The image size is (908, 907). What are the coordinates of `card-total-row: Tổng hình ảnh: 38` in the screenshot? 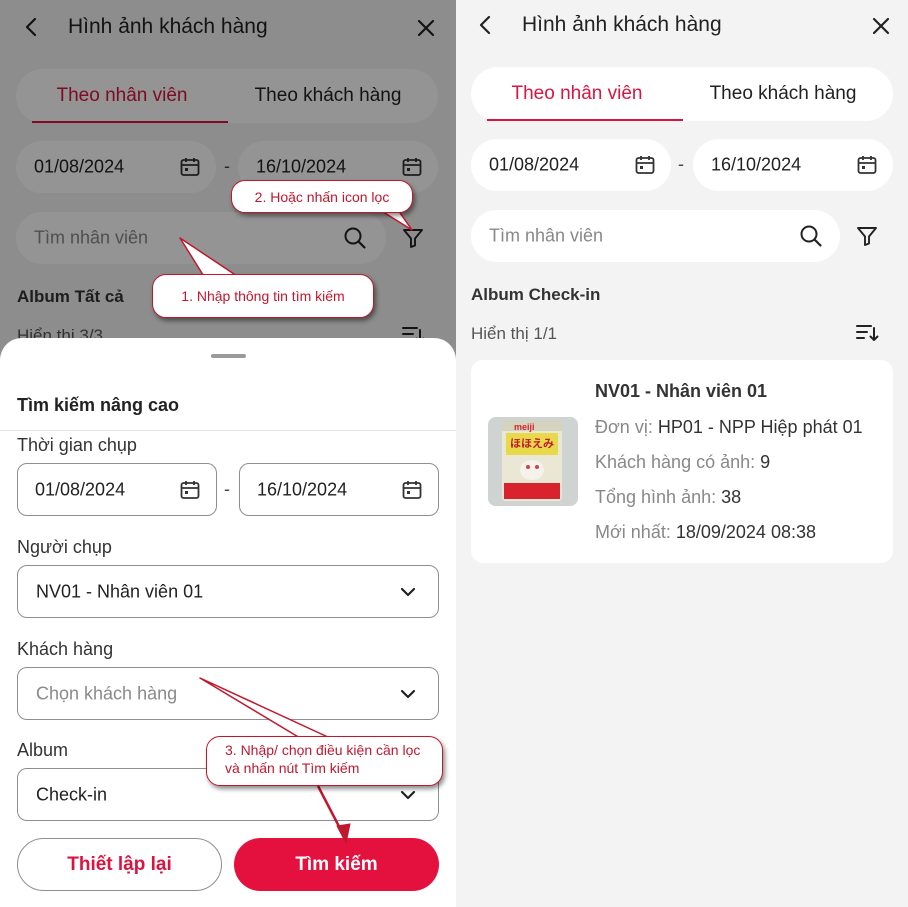 It's located at (668, 497).